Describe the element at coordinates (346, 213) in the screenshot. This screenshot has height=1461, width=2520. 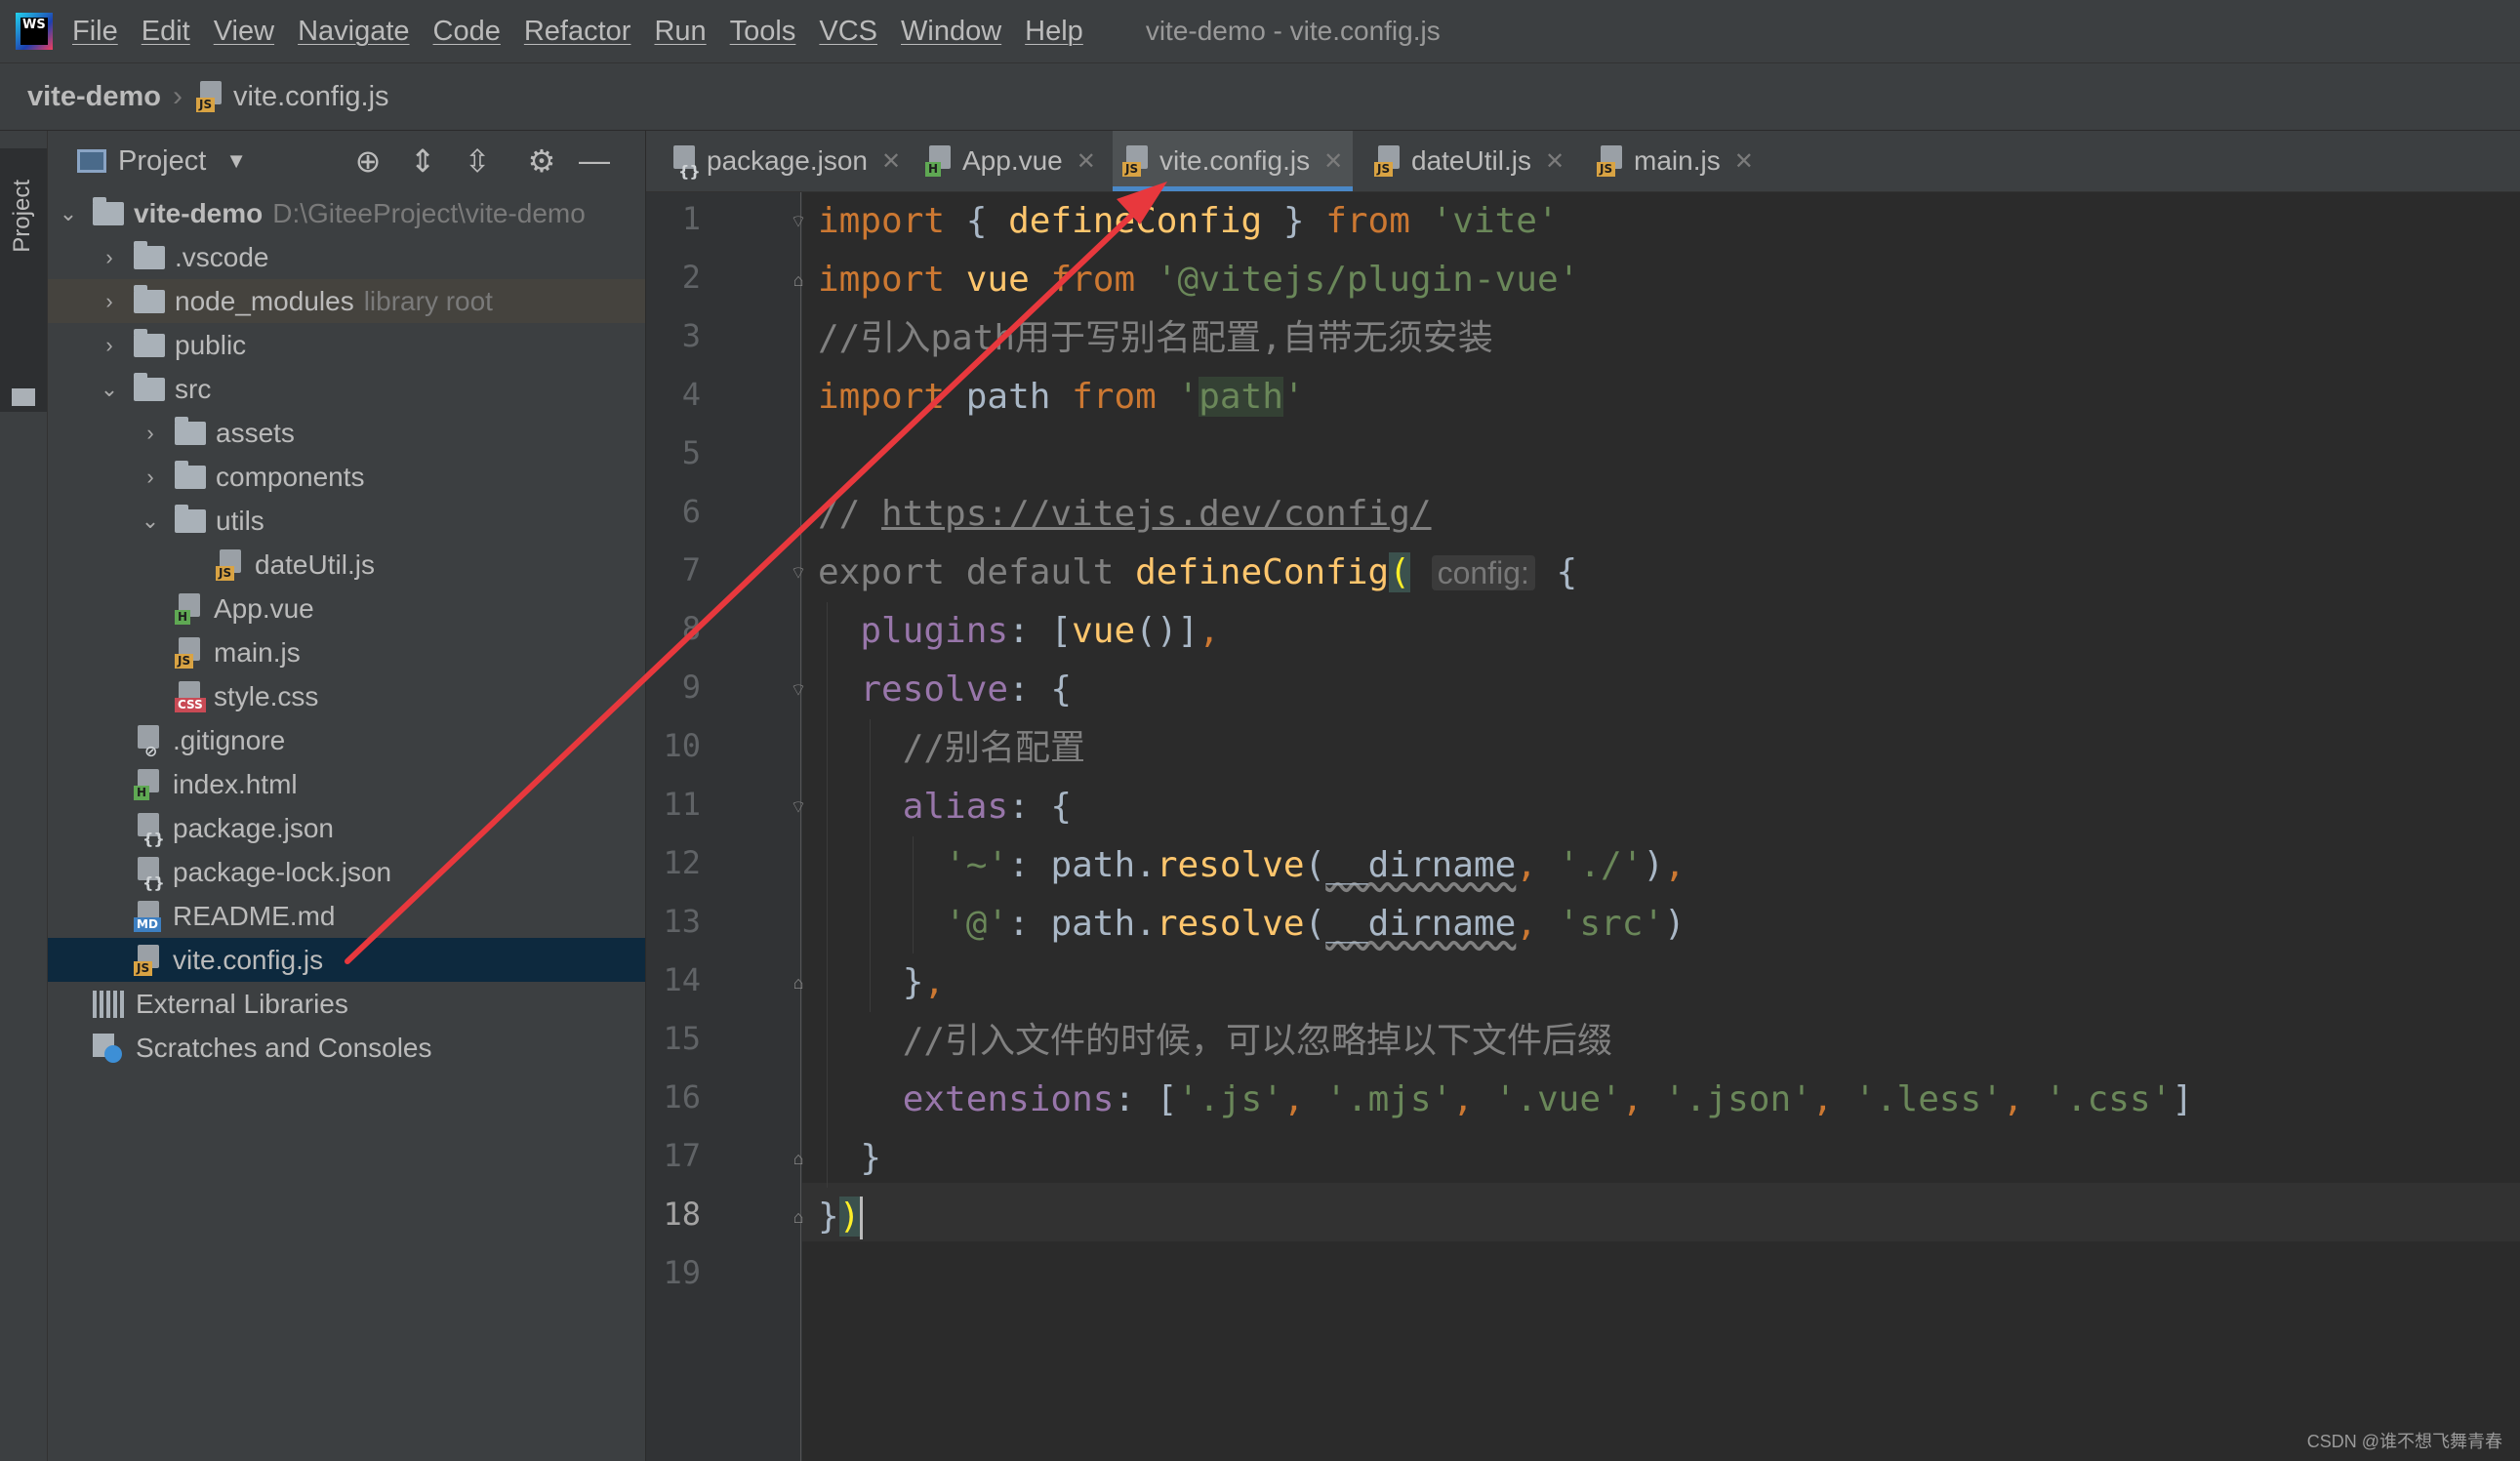
I see `tree-item-vite-demo: ⌄ vite-demo D:\GiteeProject\vite-demo` at that location.